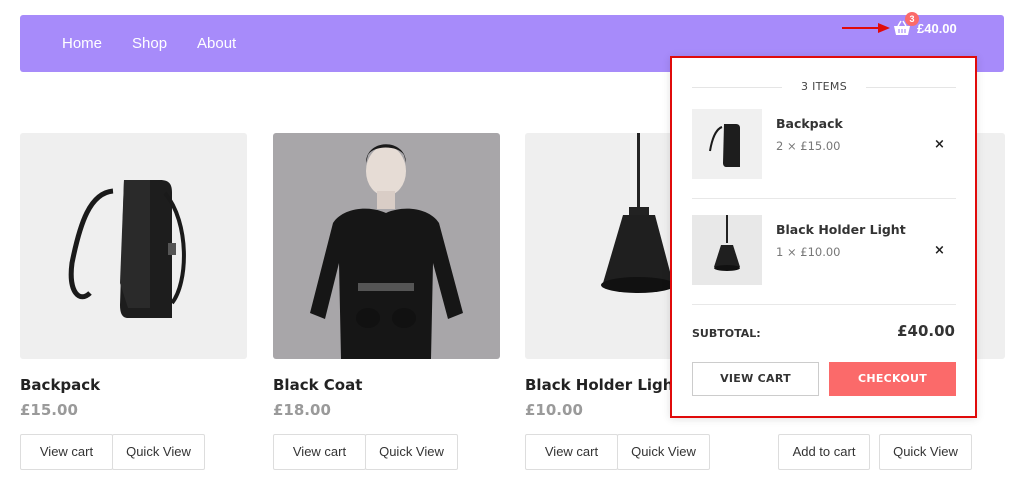  Describe the element at coordinates (133, 246) in the screenshot. I see `product-image-backpack` at that location.